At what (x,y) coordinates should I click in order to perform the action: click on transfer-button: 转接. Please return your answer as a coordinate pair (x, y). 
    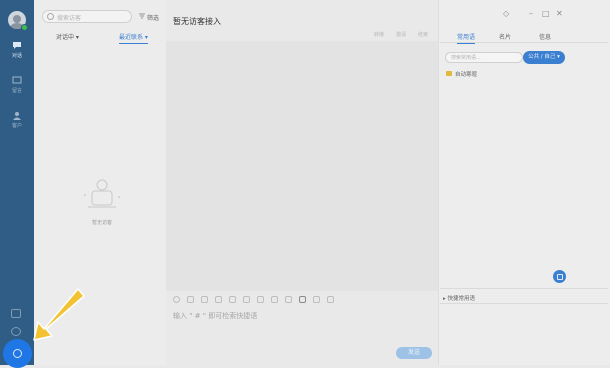
    Looking at the image, I should click on (379, 34).